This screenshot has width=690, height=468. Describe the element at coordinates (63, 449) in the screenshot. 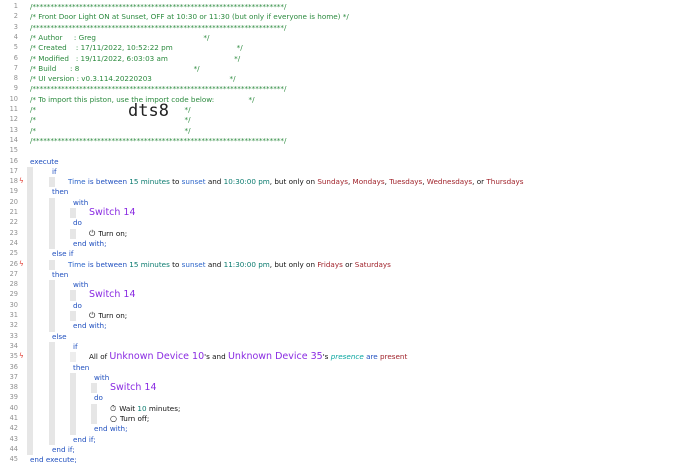

I see `keyword-end-if: end if;` at that location.